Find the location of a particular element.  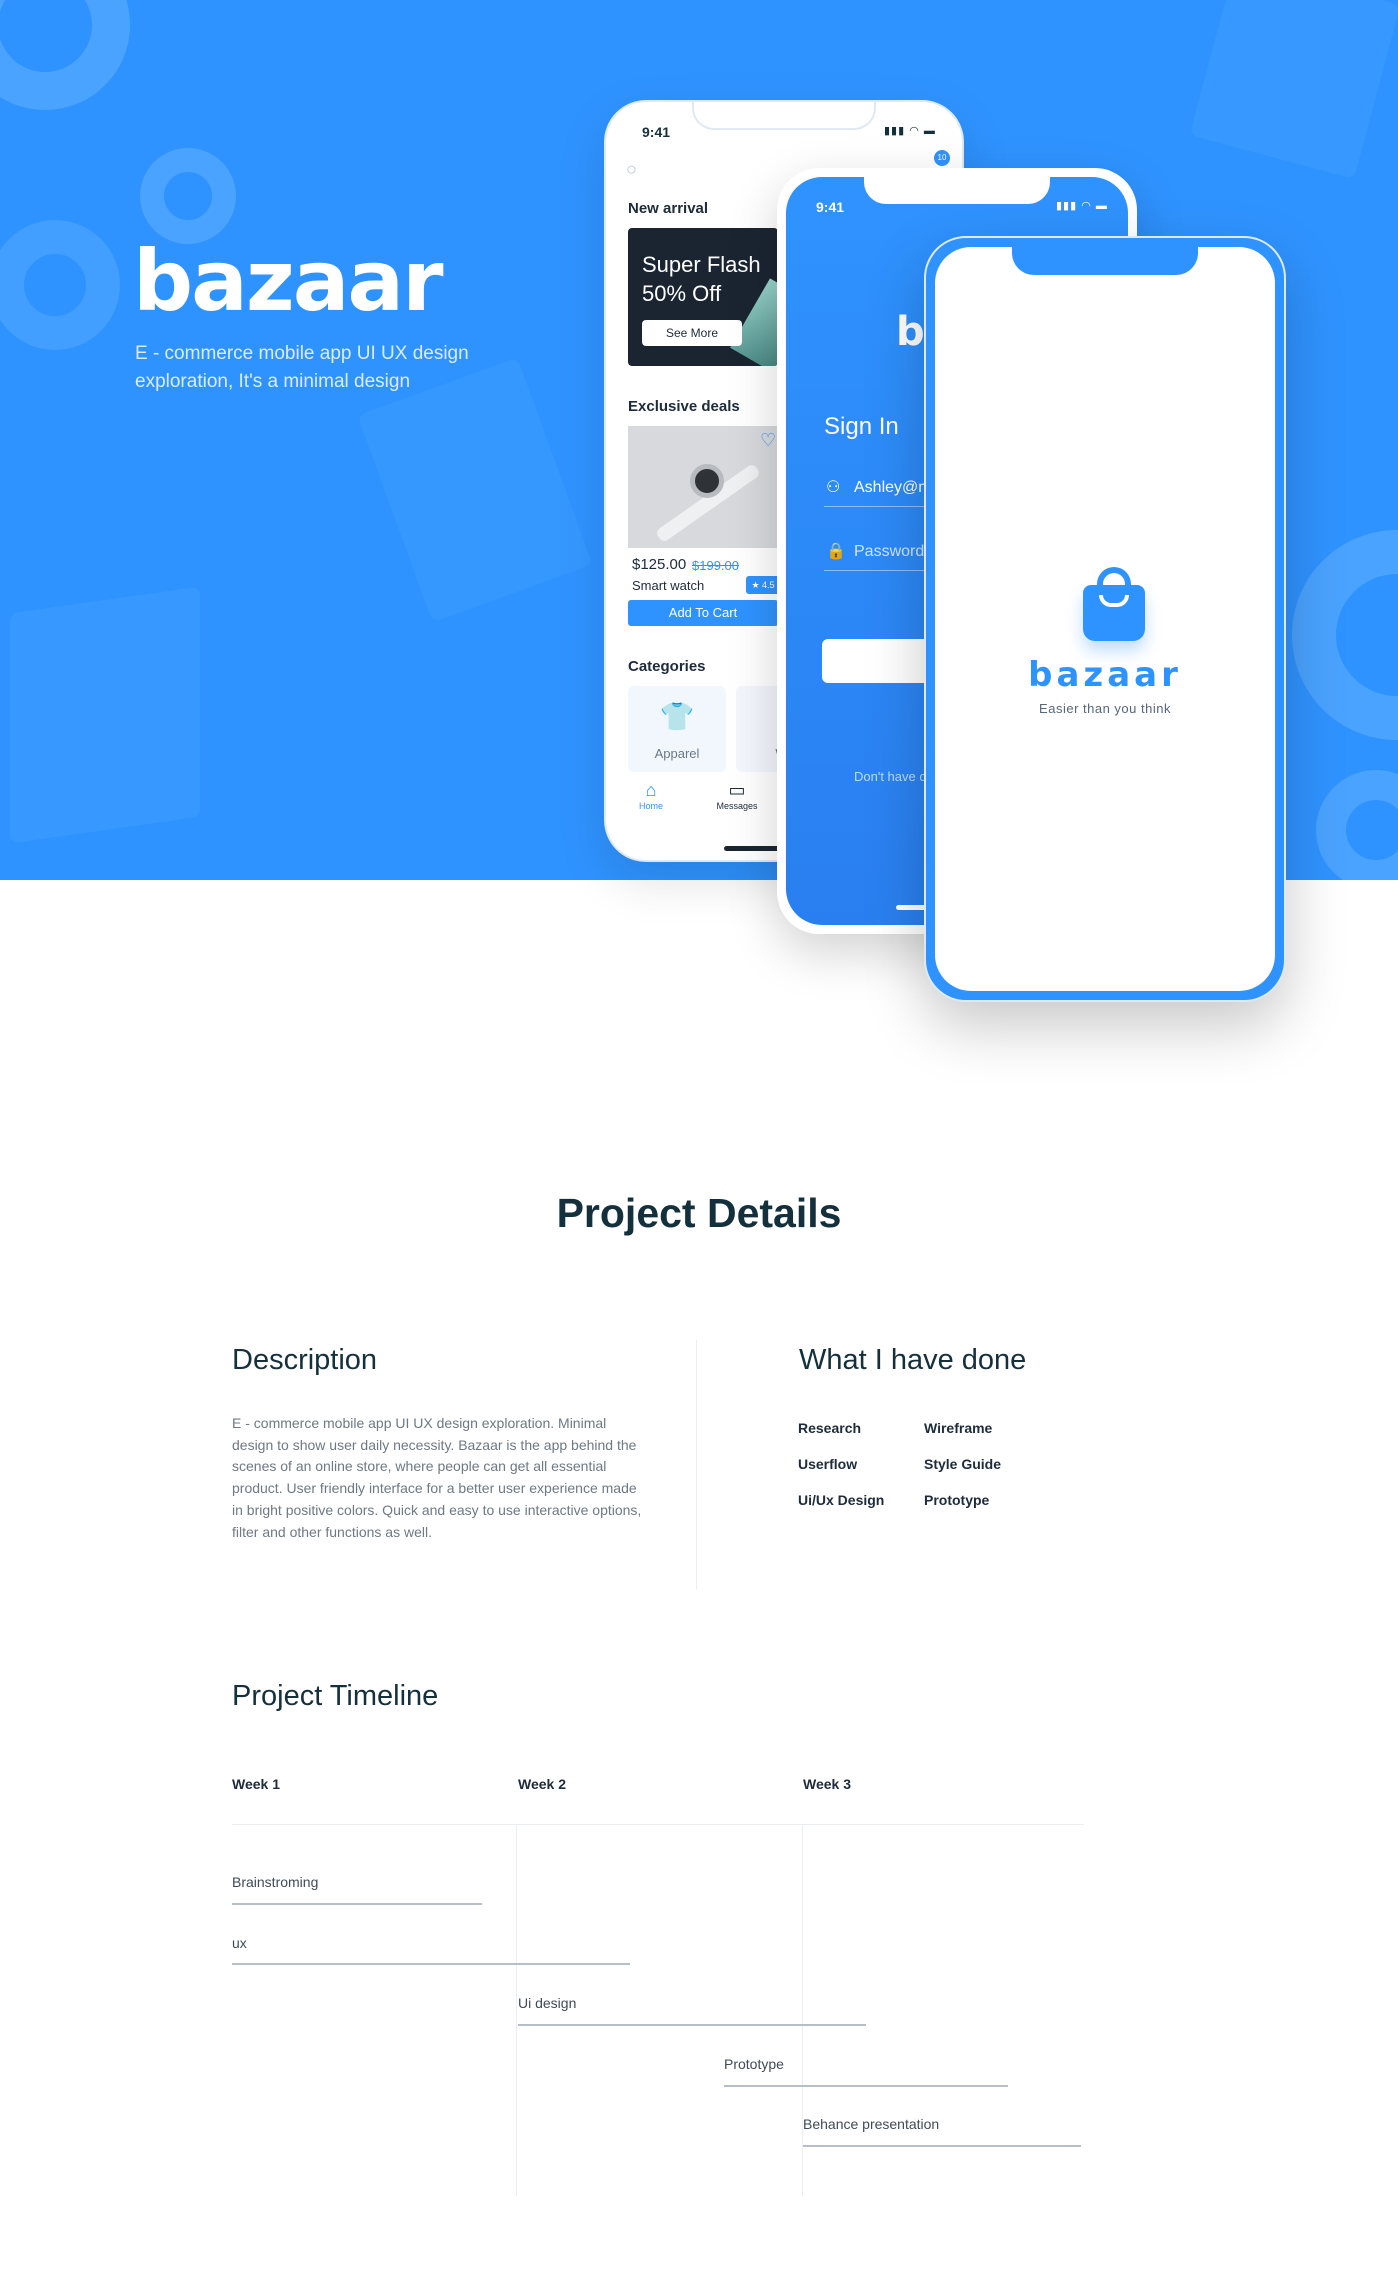

tab-messages: ▭ Messages is located at coordinates (737, 795).